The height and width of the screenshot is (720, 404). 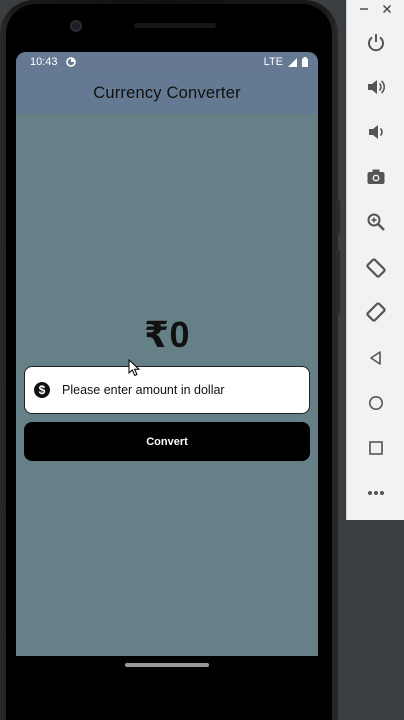 I want to click on earpiece, so click(x=175, y=25).